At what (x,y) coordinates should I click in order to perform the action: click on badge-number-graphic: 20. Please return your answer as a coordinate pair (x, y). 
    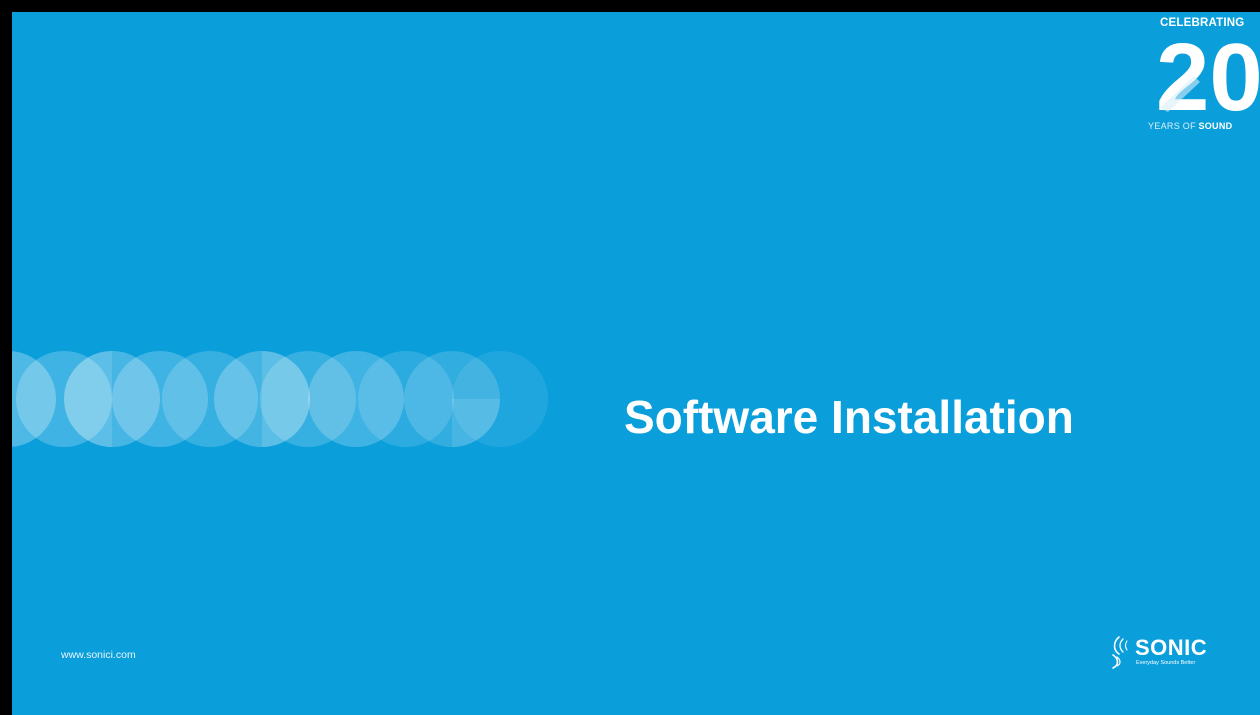
    Looking at the image, I should click on (1208, 75).